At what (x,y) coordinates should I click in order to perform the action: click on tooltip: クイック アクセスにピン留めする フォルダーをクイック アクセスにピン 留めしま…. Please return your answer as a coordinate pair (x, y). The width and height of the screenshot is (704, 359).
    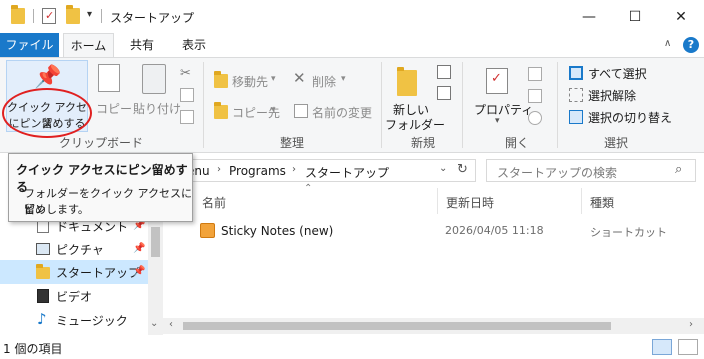
    Looking at the image, I should click on (100, 187).